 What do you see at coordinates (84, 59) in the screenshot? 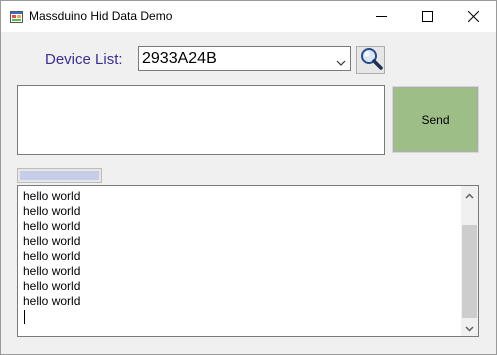
I see `device-list-label: Device List:` at bounding box center [84, 59].